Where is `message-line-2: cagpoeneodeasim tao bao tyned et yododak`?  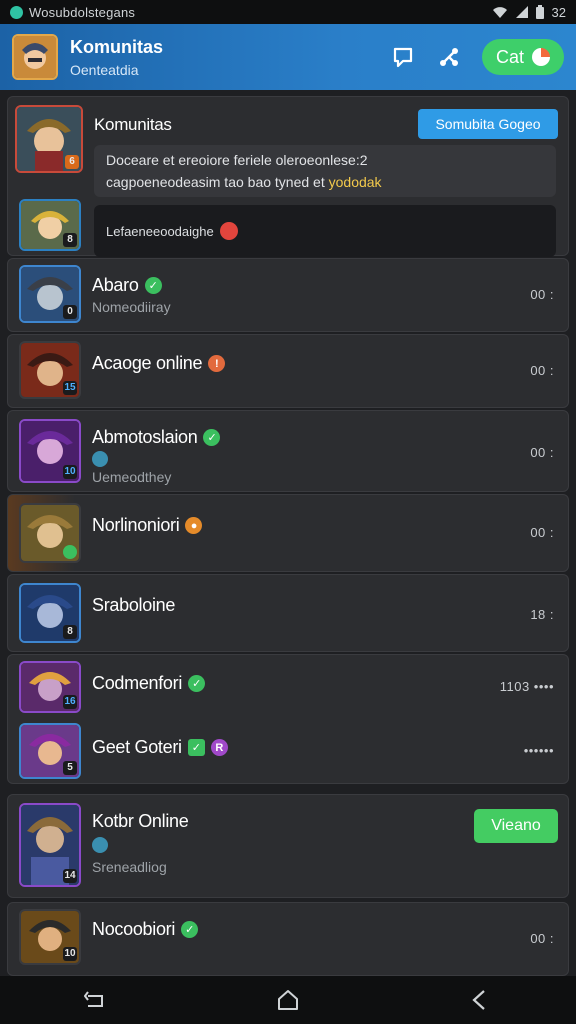
message-line-2: cagpoeneodeasim tao bao tyned et yododak is located at coordinates (325, 182).